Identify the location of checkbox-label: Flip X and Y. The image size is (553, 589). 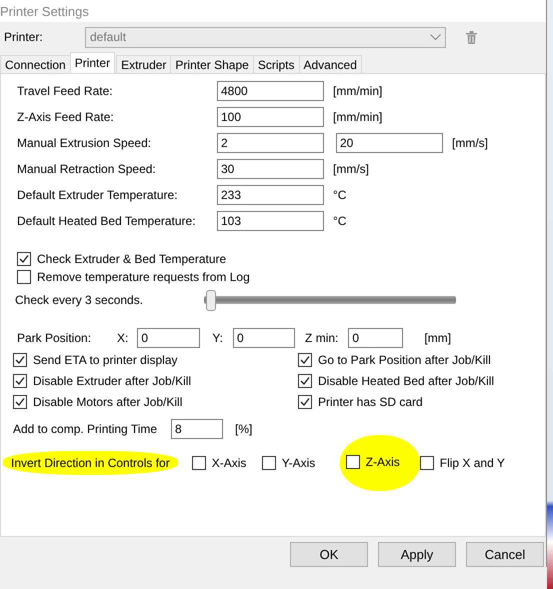
(472, 463).